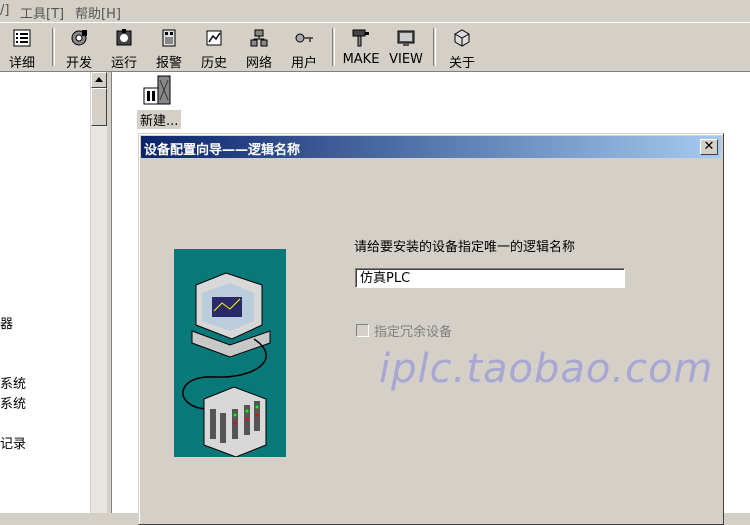  I want to click on user-label: 用户, so click(303, 63).